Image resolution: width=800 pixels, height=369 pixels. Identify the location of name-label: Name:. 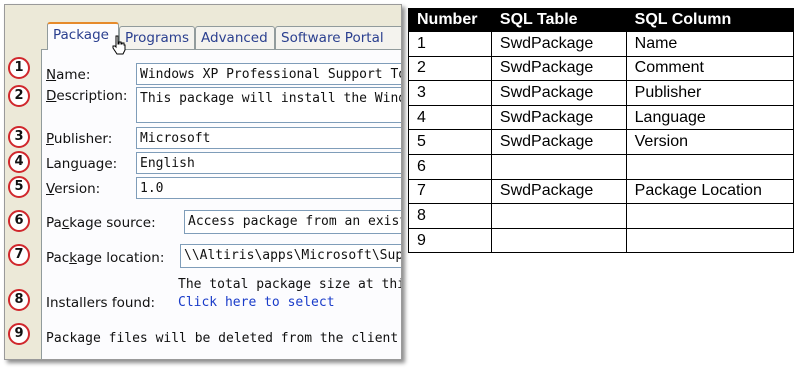
(68, 75).